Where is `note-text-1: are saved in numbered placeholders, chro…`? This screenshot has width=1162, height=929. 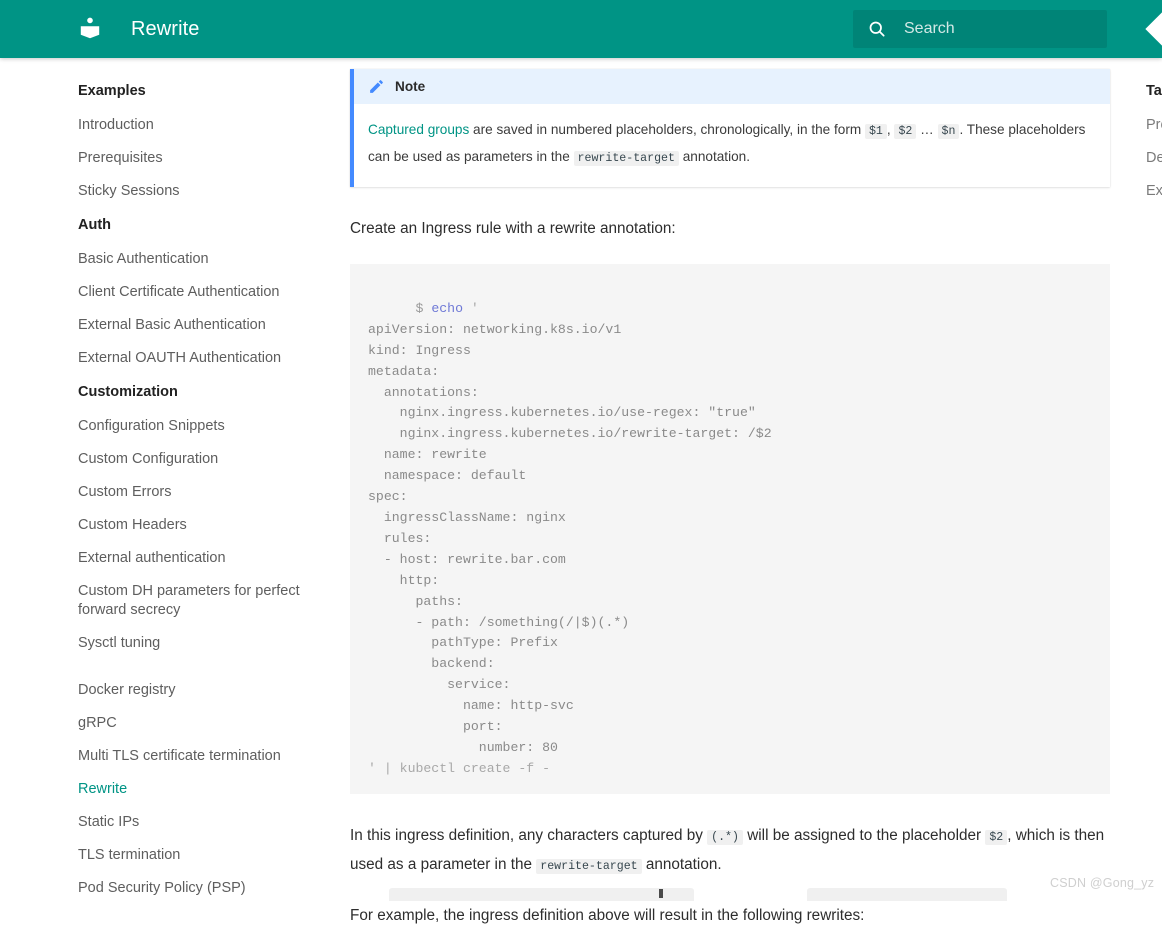
note-text-1: are saved in numbered placeholders, chro… is located at coordinates (667, 129).